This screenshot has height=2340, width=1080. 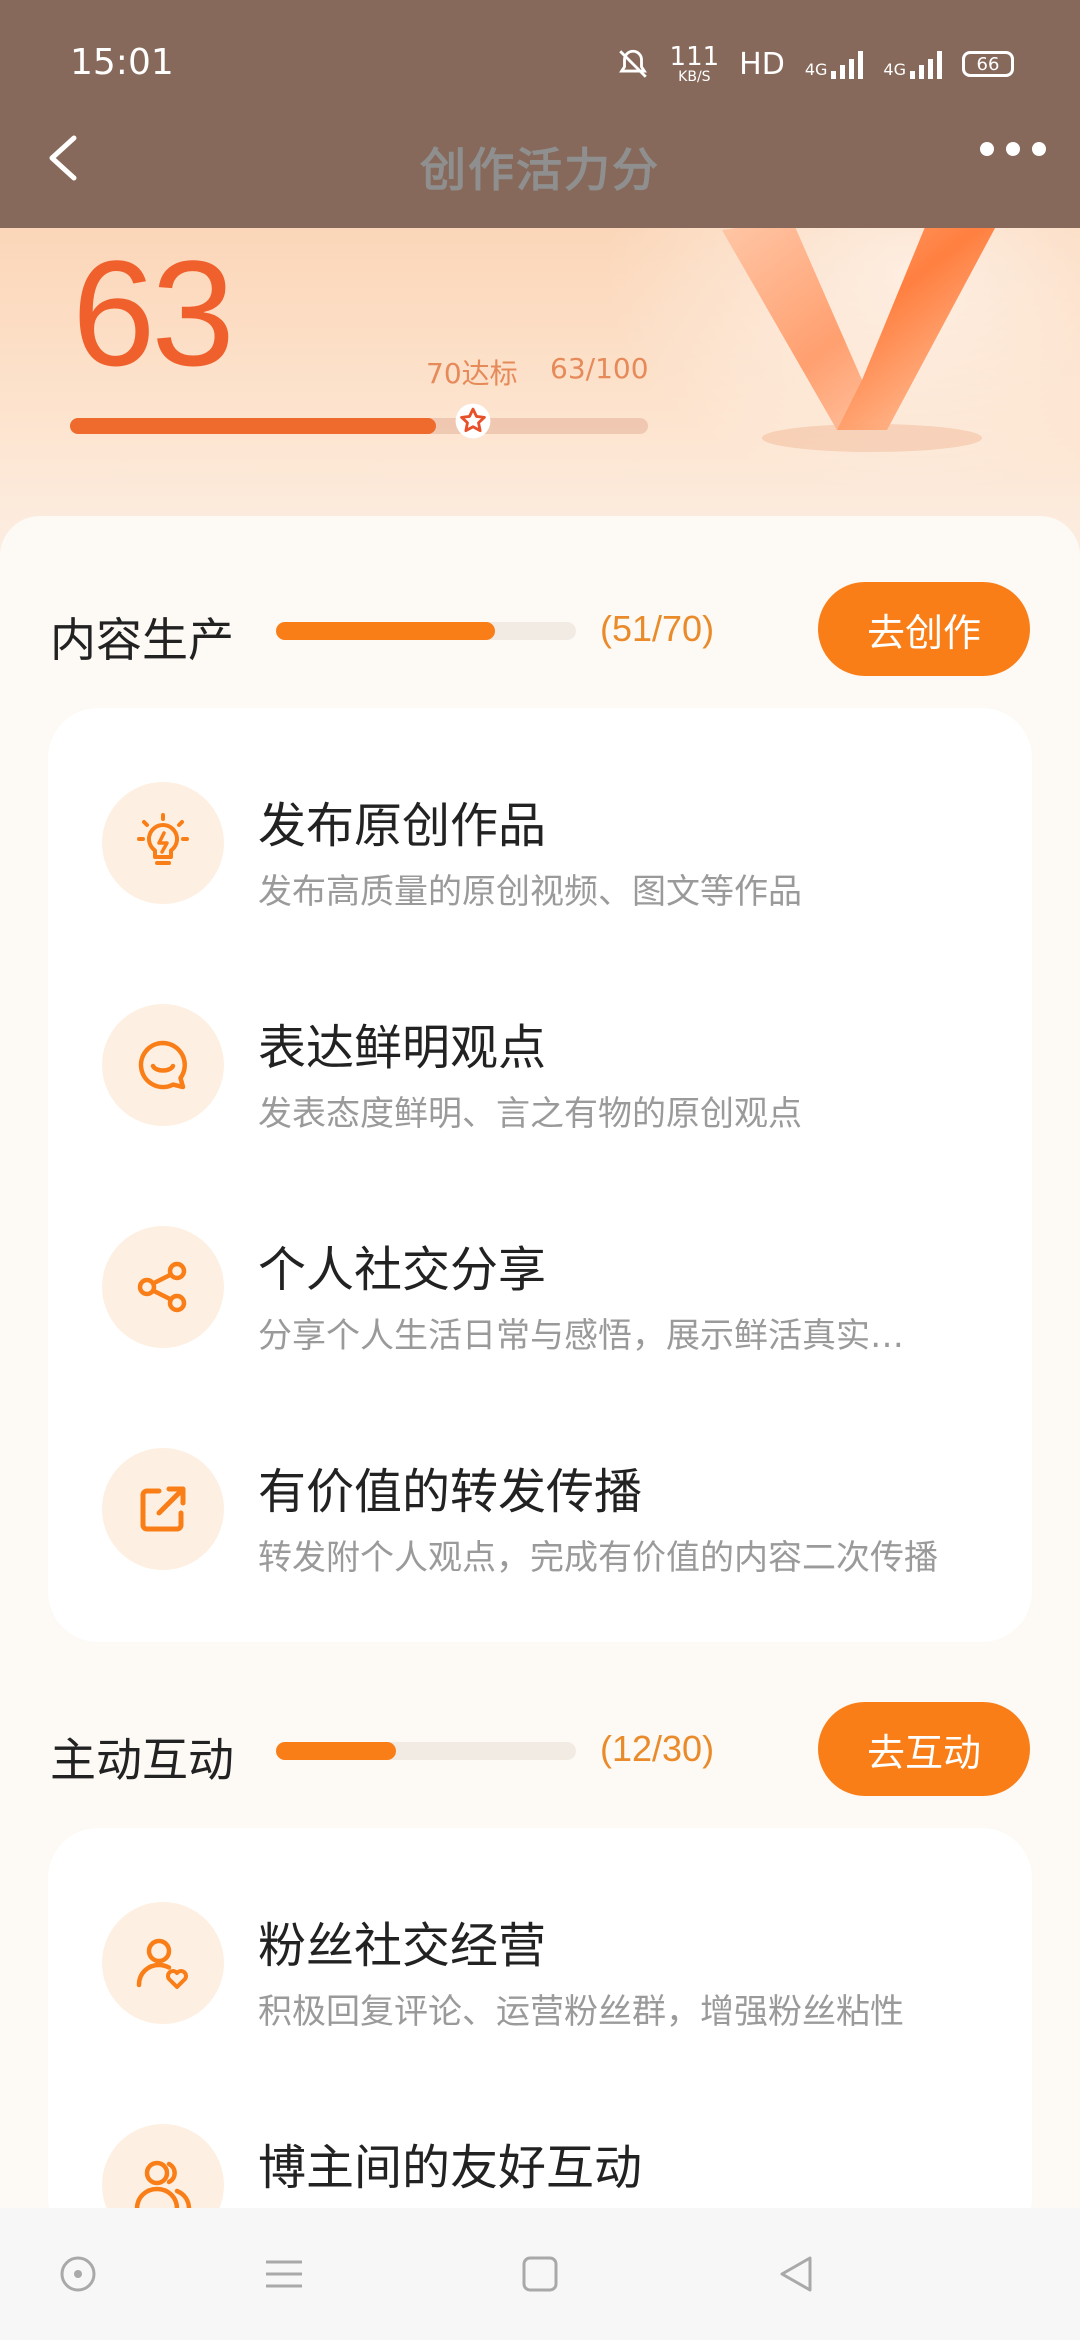 What do you see at coordinates (473, 421) in the screenshot?
I see `target-star-icon` at bounding box center [473, 421].